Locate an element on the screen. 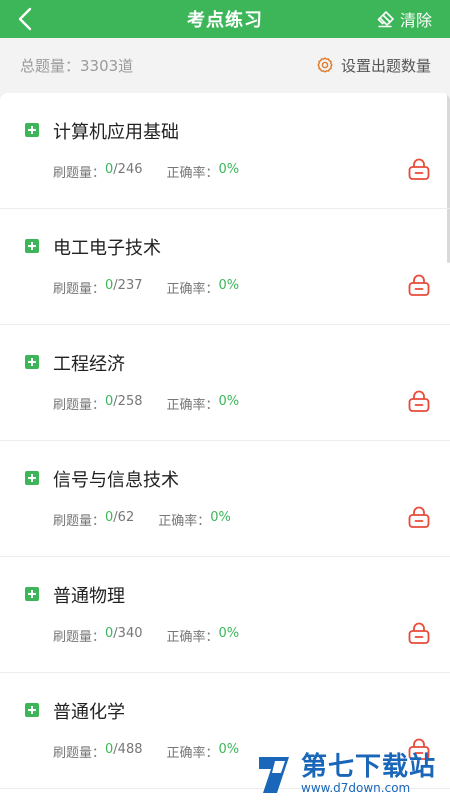 The width and height of the screenshot is (450, 800). watermark: 第七下载站 www.d7down.com is located at coordinates (352, 774).